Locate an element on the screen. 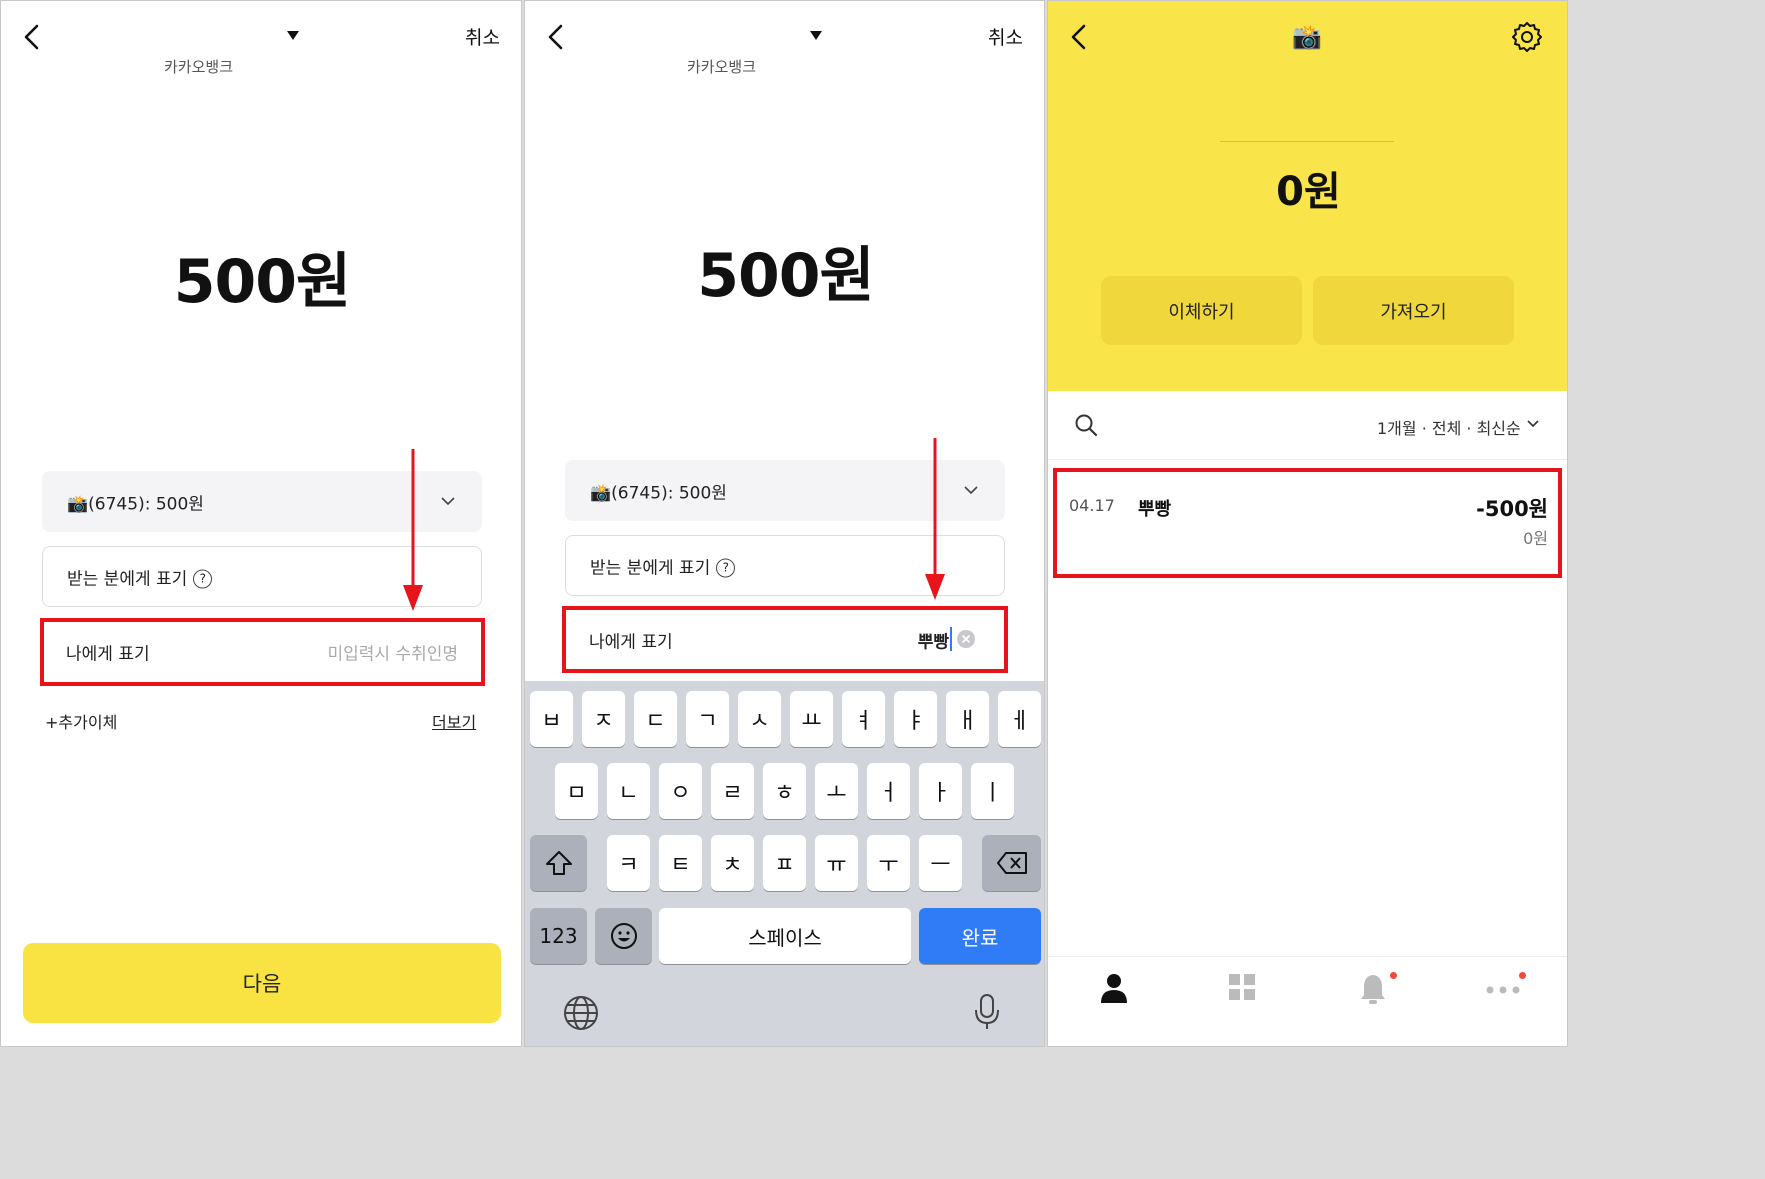 This screenshot has width=1765, height=1179. key: ㄷ is located at coordinates (655, 719).